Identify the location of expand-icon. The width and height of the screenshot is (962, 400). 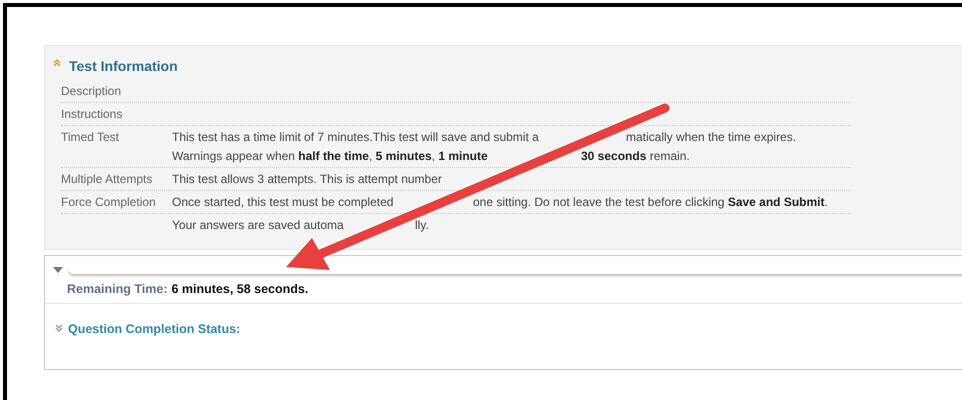
(59, 328).